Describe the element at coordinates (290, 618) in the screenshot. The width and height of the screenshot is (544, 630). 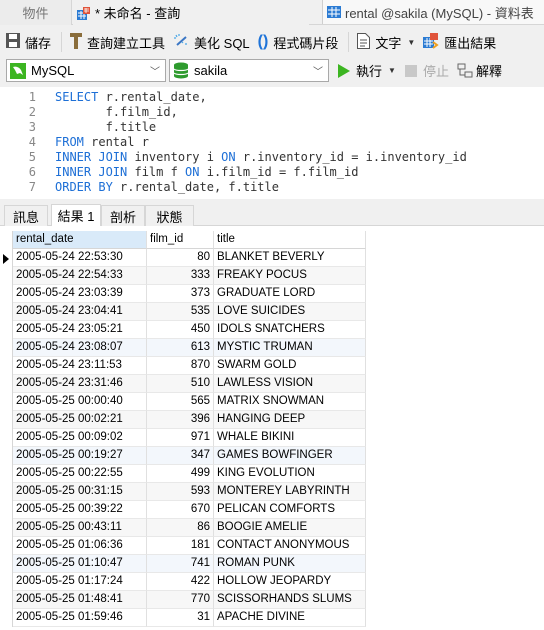
I see `cell-title: APACHE DIVINE` at that location.